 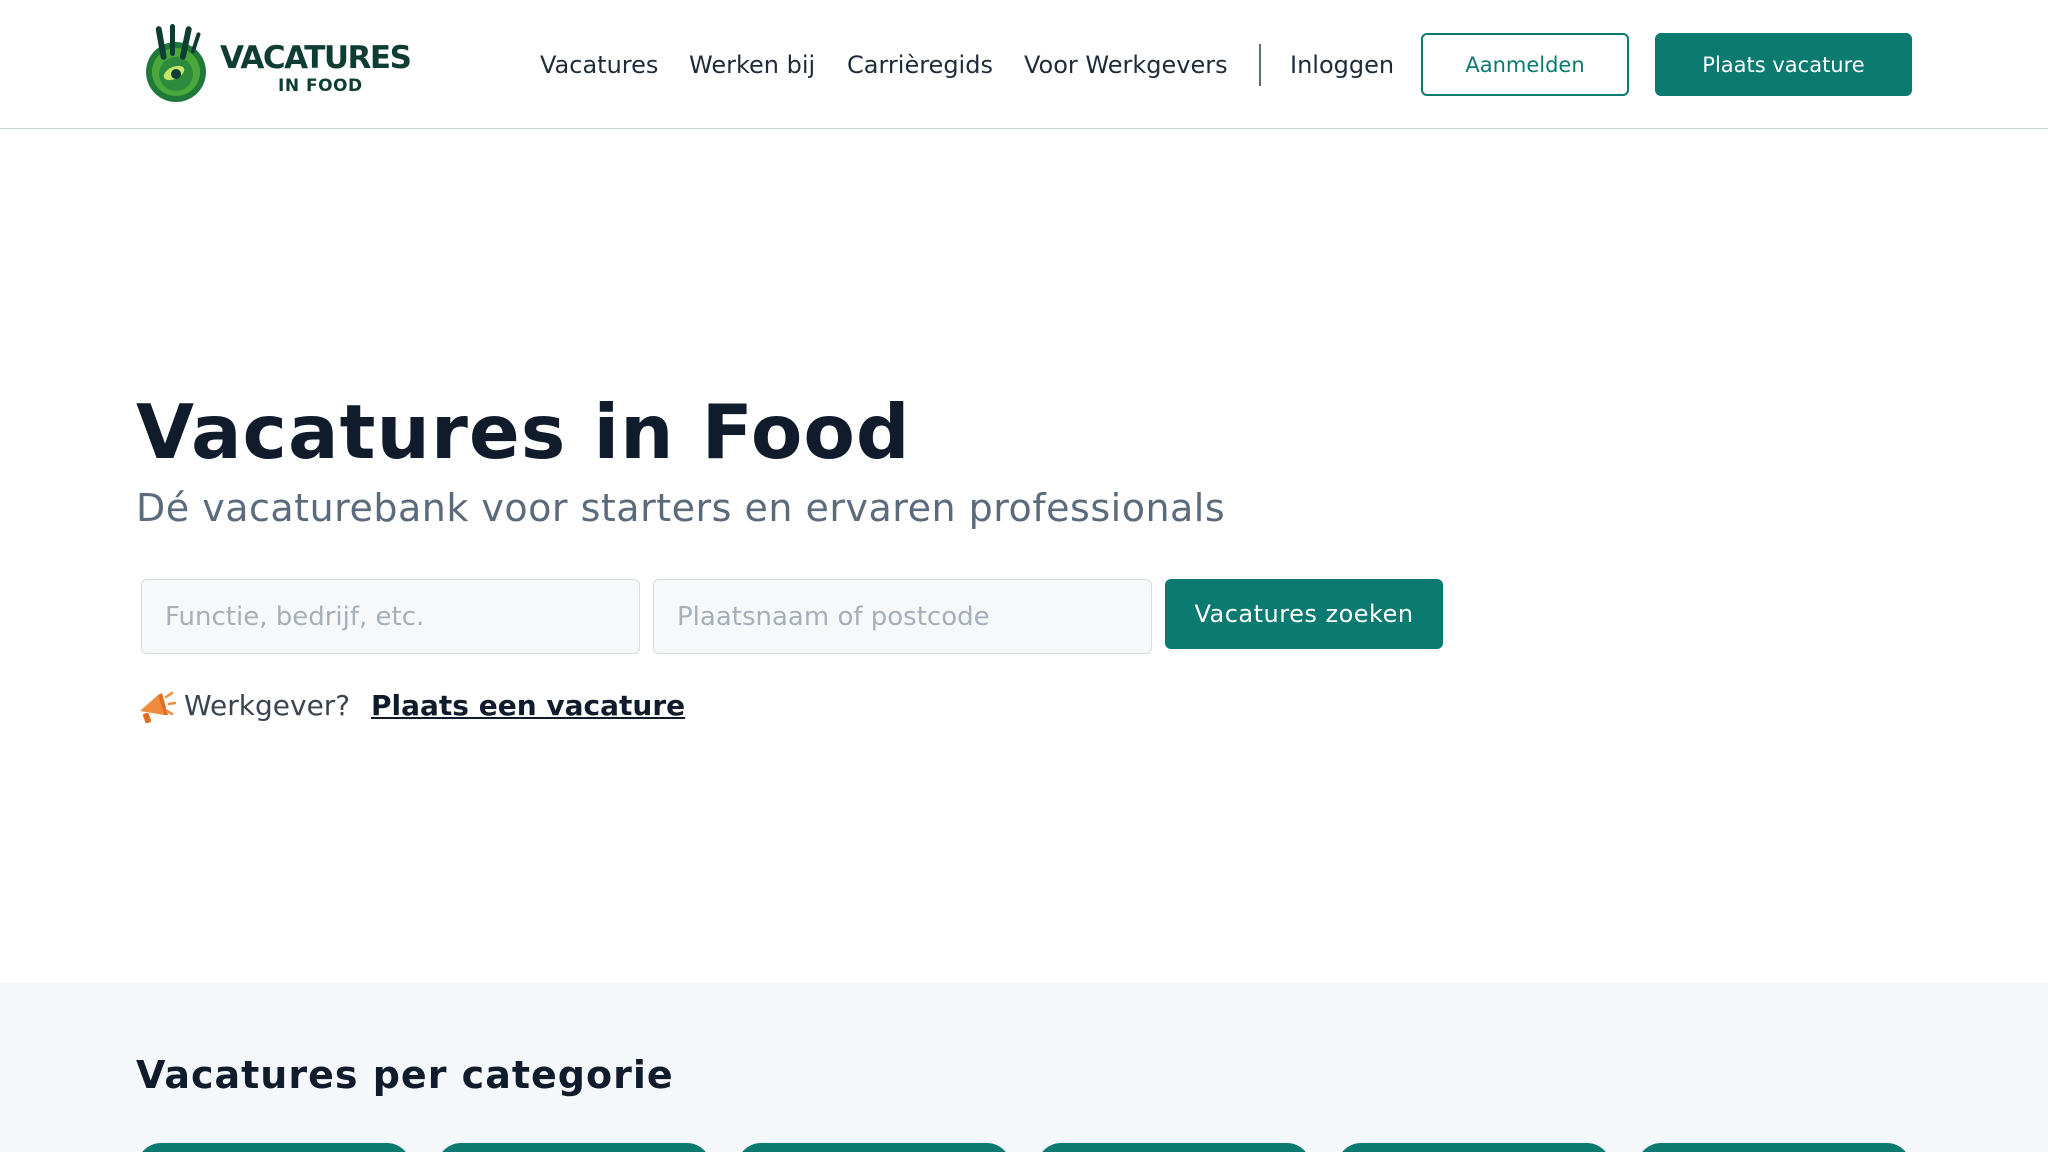 I want to click on megaphone-icon, so click(x=158, y=707).